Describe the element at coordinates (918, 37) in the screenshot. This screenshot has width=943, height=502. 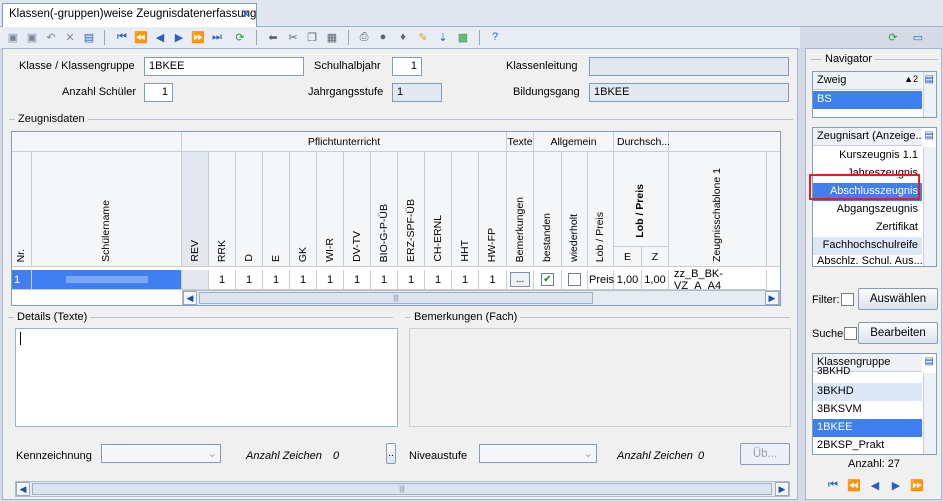
I see `window-icon: ▭` at that location.